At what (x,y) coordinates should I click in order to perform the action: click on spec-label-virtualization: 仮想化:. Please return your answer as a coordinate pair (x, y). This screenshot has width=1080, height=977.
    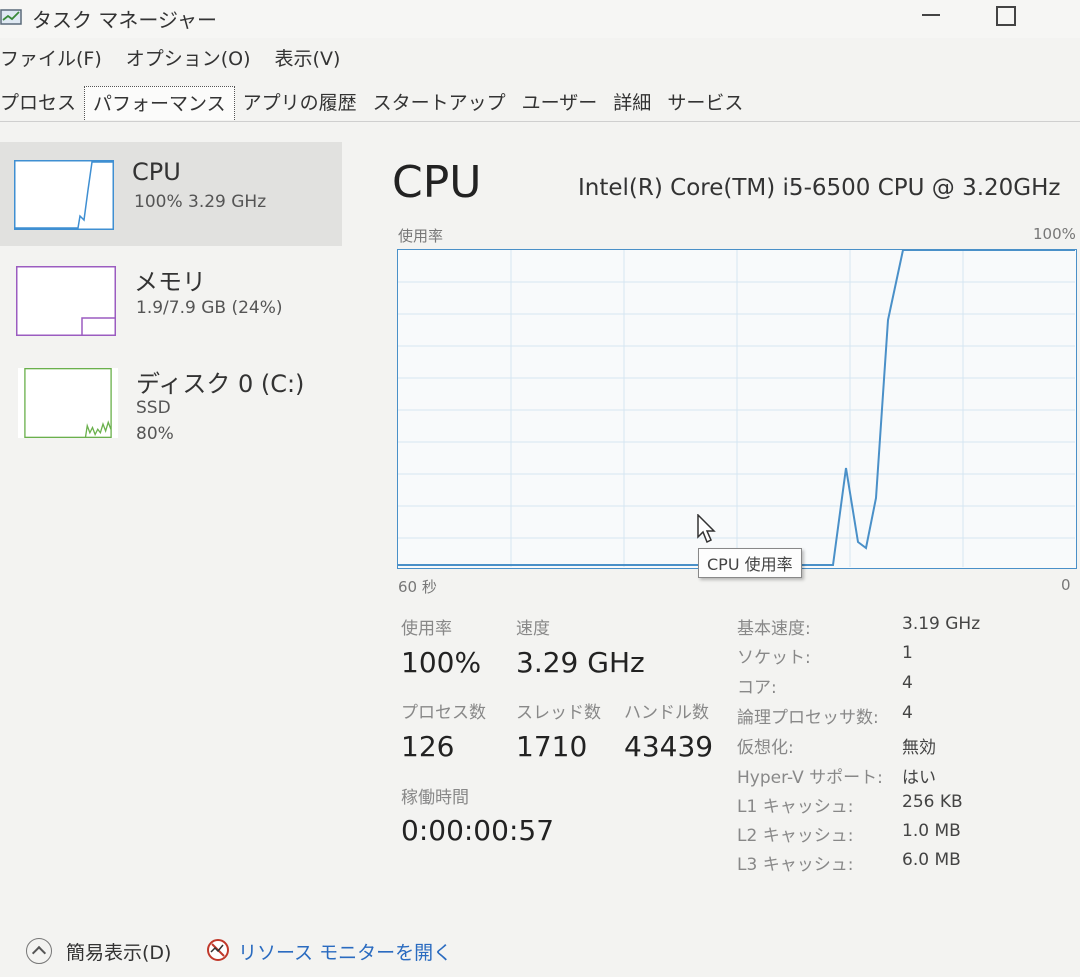
    Looking at the image, I should click on (765, 748).